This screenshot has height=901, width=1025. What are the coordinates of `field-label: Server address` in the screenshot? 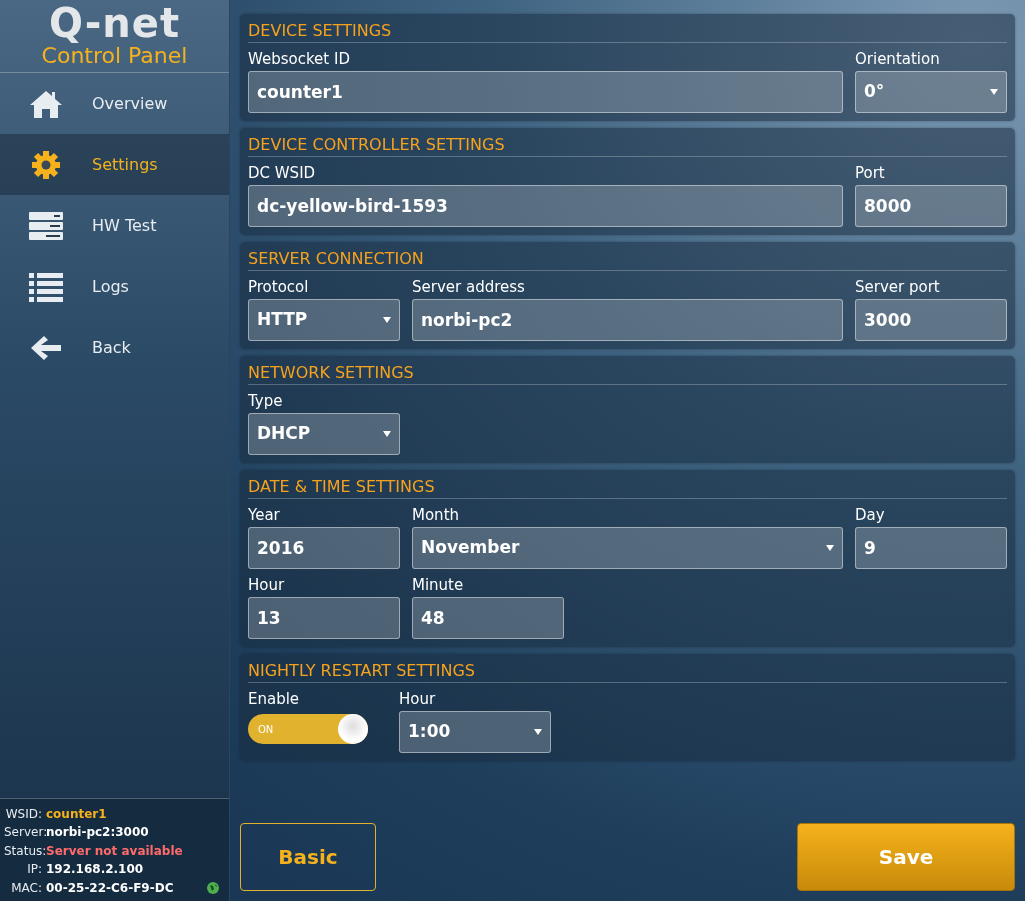 It's located at (469, 287).